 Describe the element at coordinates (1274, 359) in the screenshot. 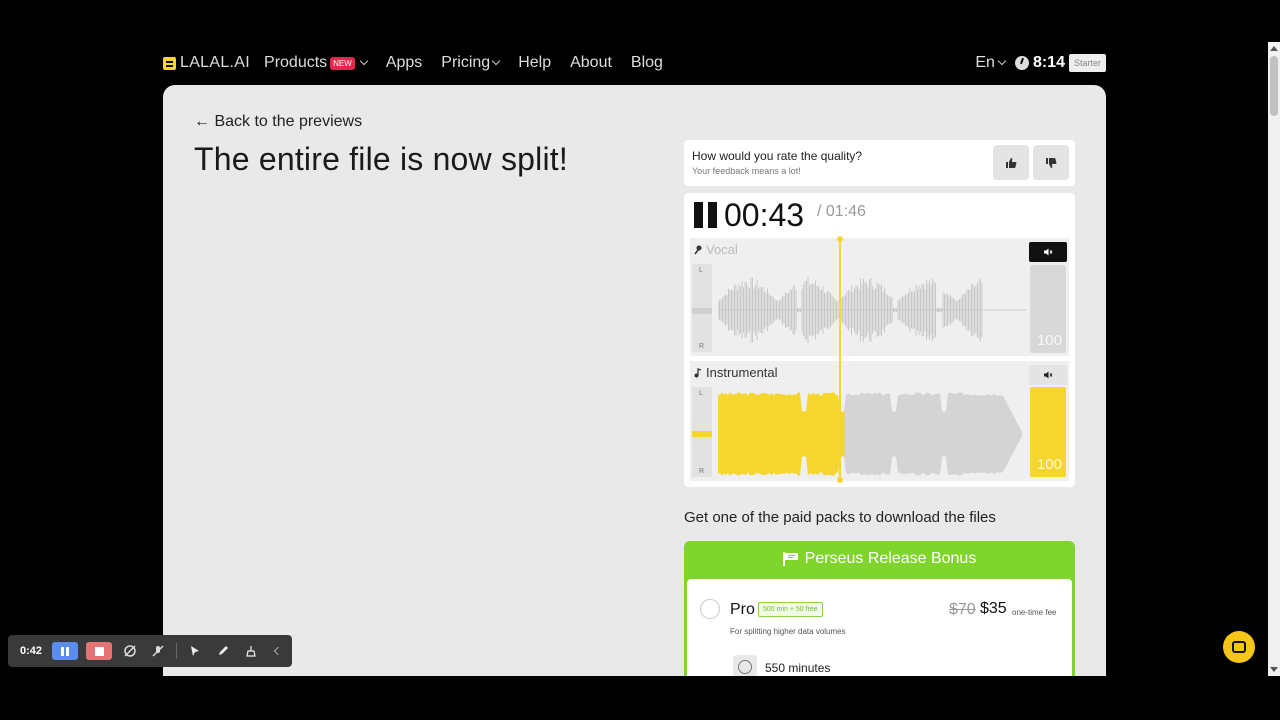

I see `scrollbar` at that location.